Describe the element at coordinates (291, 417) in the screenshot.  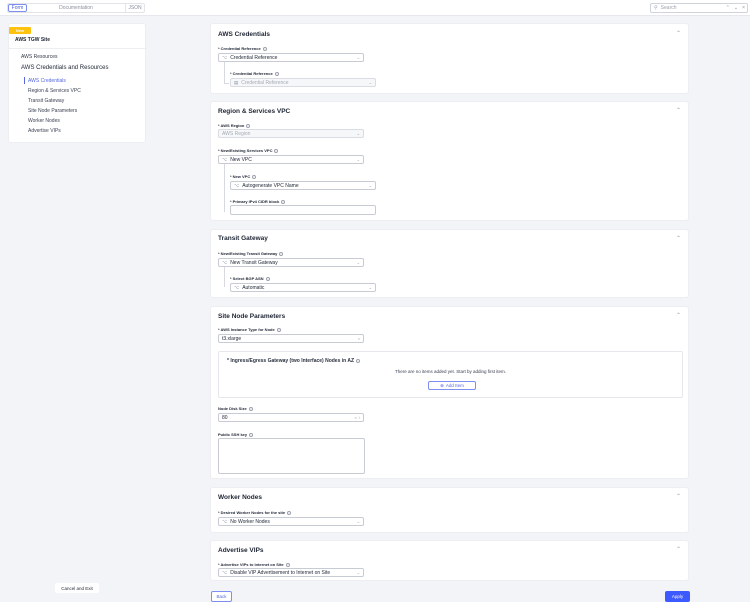
I see `disk-size-input: 80 × ↕` at that location.